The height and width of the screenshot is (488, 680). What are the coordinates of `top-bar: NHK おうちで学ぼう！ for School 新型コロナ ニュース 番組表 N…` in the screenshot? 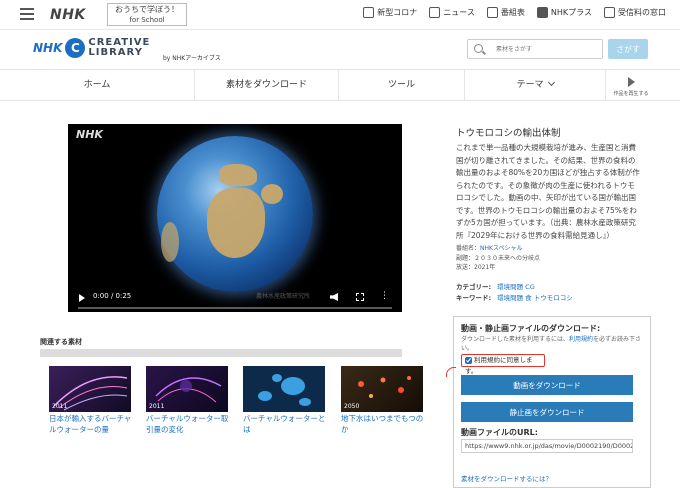 It's located at (340, 15).